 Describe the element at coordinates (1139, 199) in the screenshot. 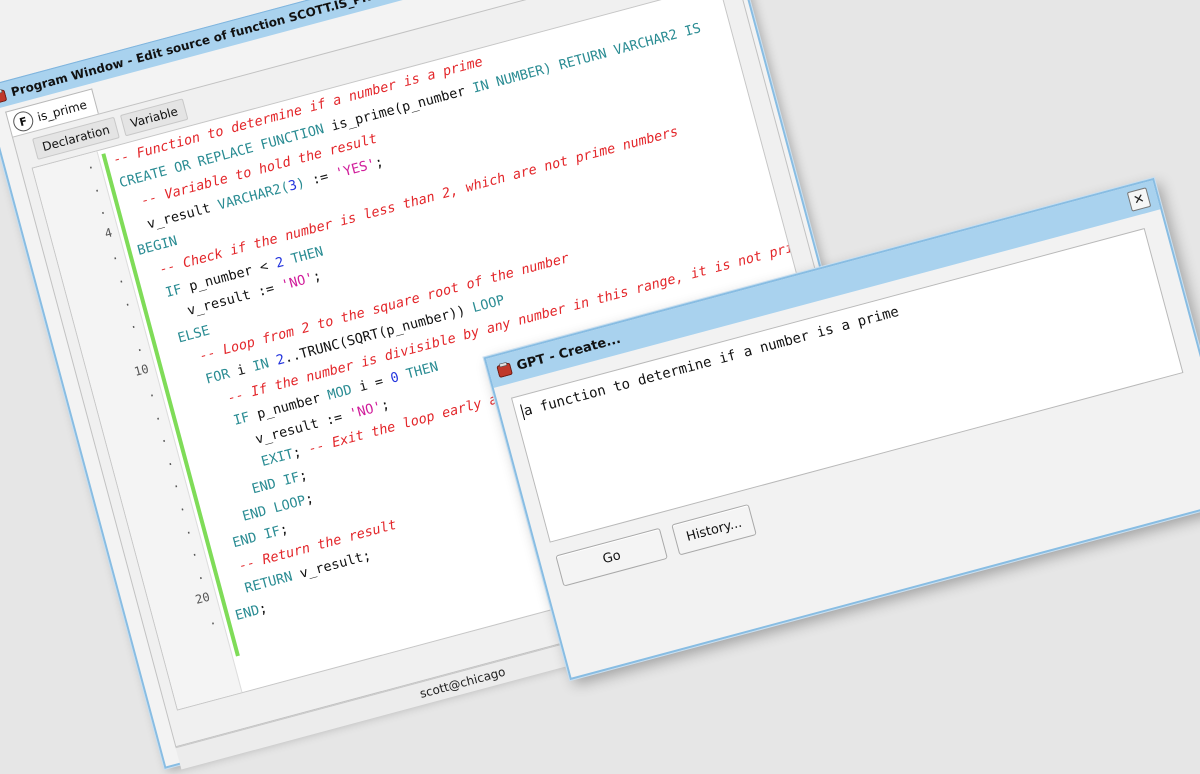

I see `close-icon: ✕` at that location.